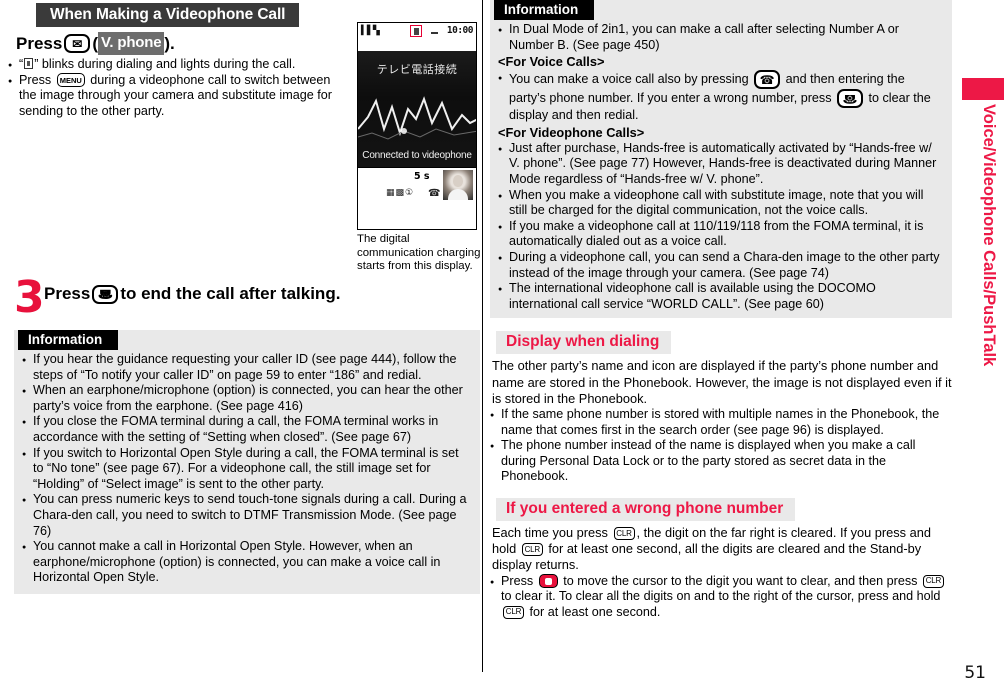 The width and height of the screenshot is (1004, 697). Describe the element at coordinates (417, 45) in the screenshot. I see `phone-status-gap` at that location.